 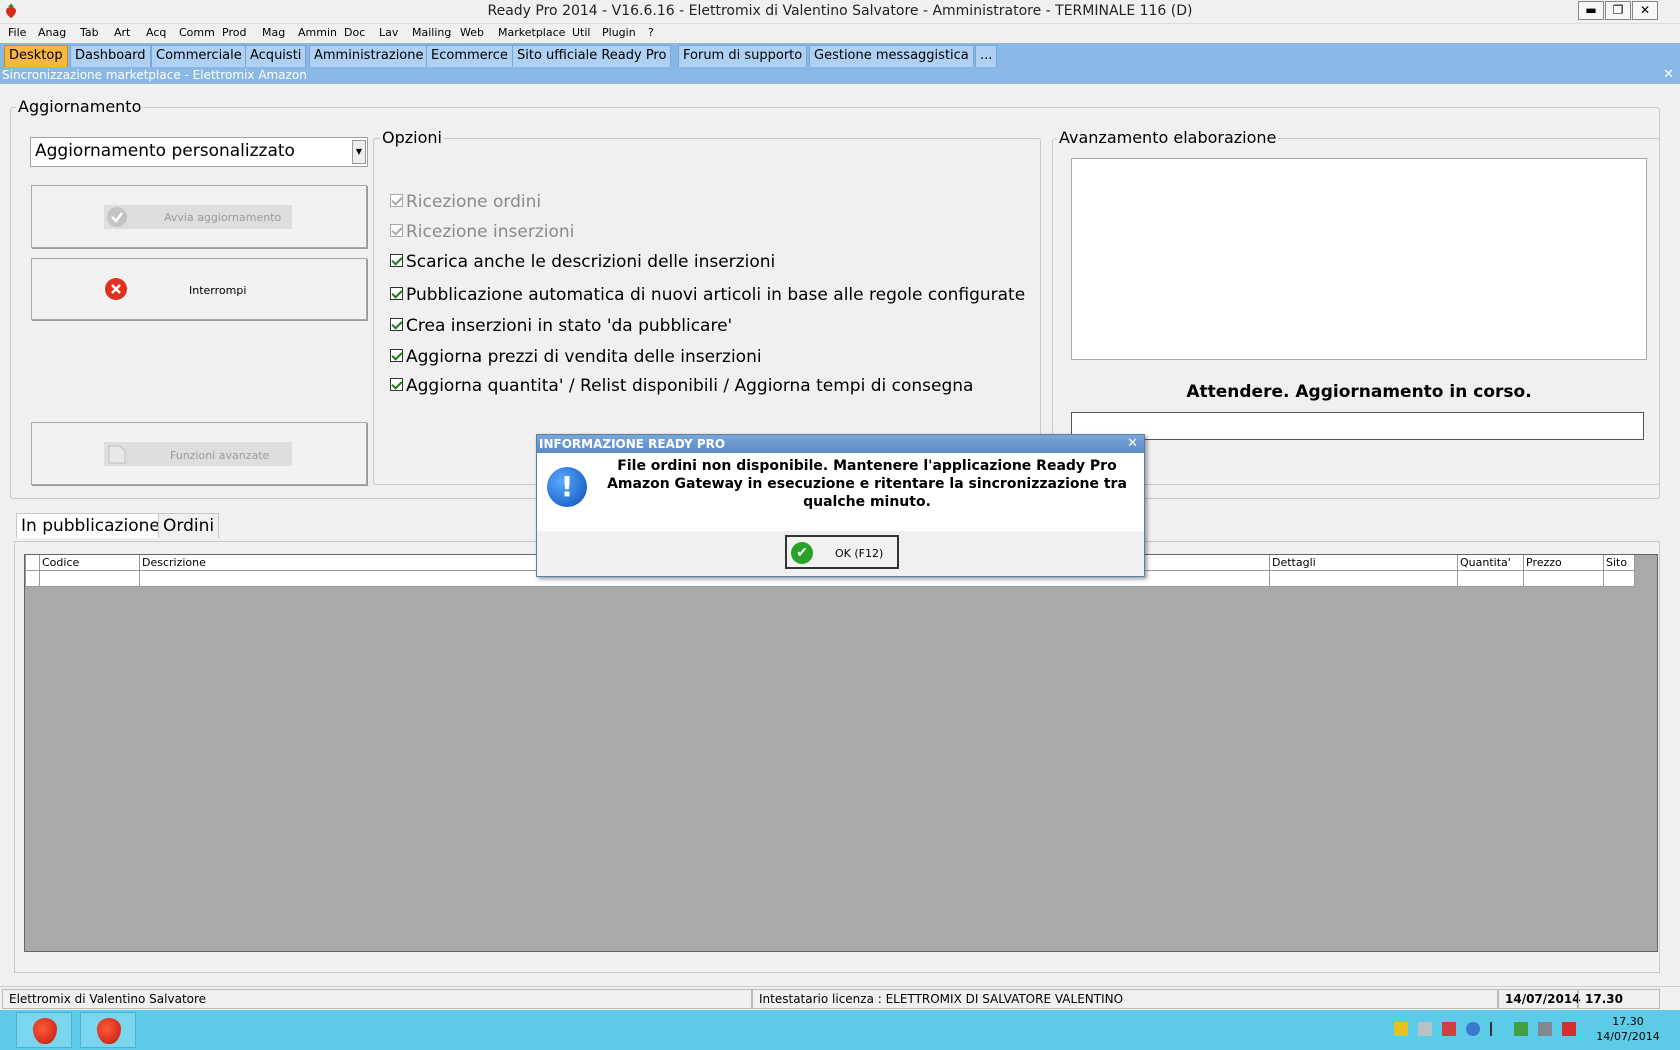 What do you see at coordinates (1618, 10) in the screenshot?
I see `restore-button: ❐` at bounding box center [1618, 10].